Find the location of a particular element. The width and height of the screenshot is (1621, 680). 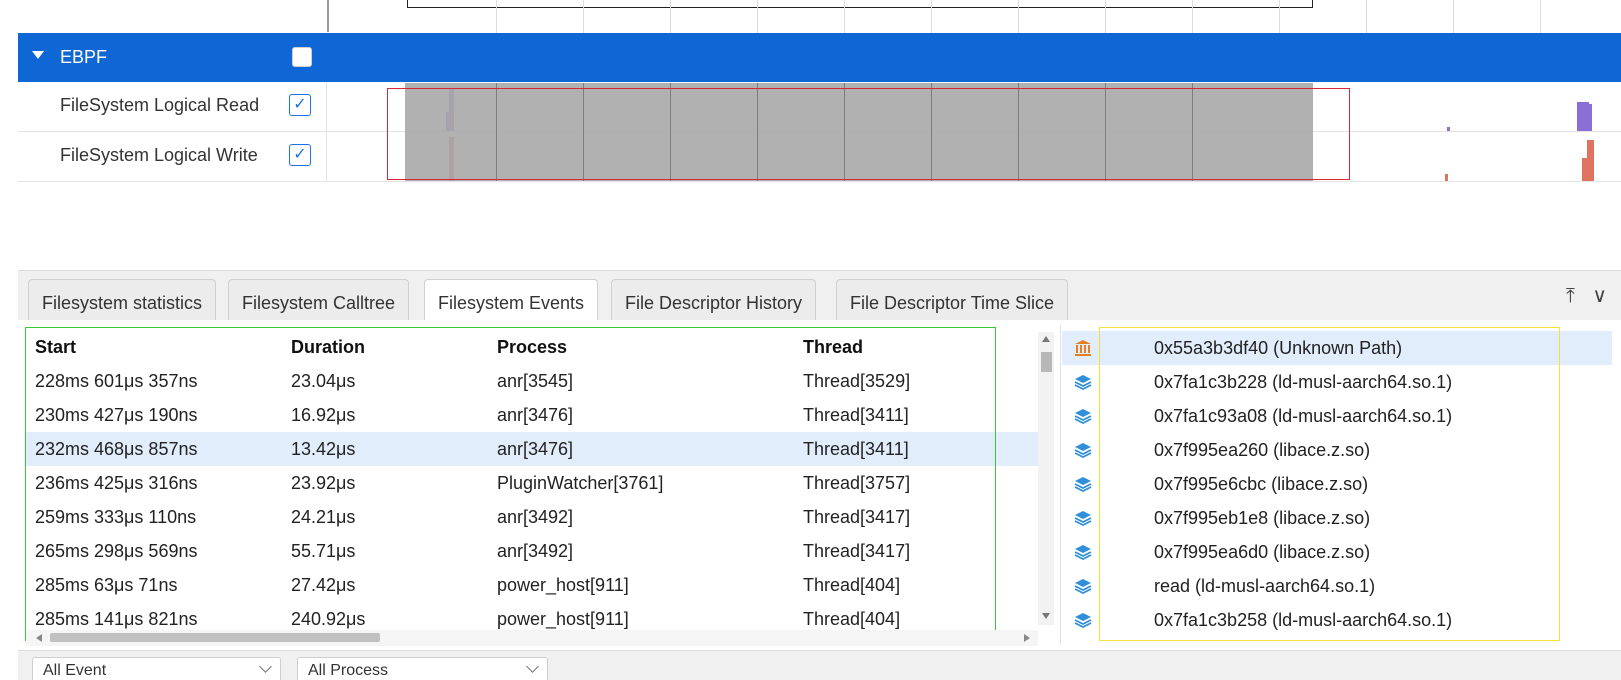

scroll-right-icon is located at coordinates (1027, 638).